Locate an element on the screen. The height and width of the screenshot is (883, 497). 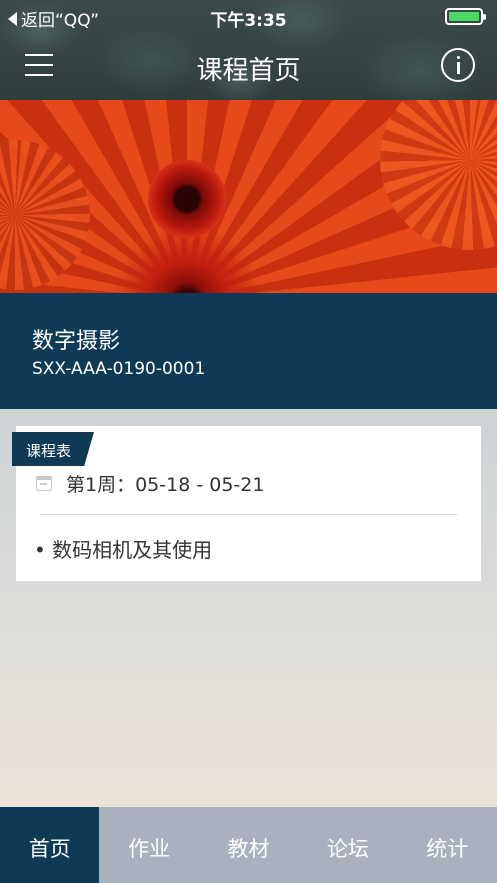
tab-home: 首页 is located at coordinates (50, 845).